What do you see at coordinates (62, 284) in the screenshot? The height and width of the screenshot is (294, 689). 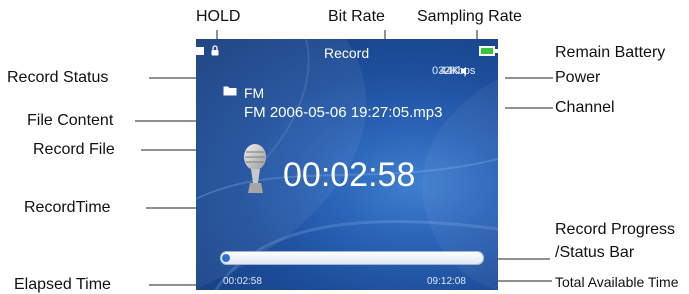 I see `callout-elapsed-time: Elapsed Time` at bounding box center [62, 284].